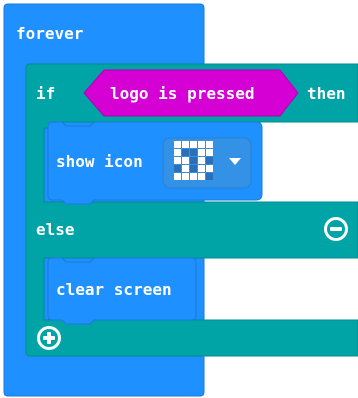 Image resolution: width=358 pixels, height=398 pixels. I want to click on else-label: else, so click(55, 229).